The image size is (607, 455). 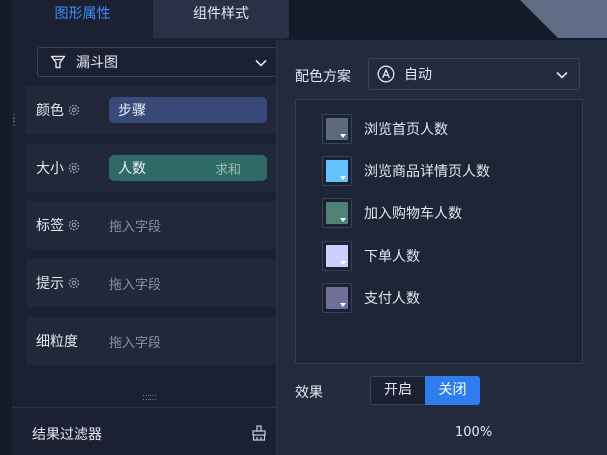 I want to click on field-label-text: 颜色, so click(x=50, y=111).